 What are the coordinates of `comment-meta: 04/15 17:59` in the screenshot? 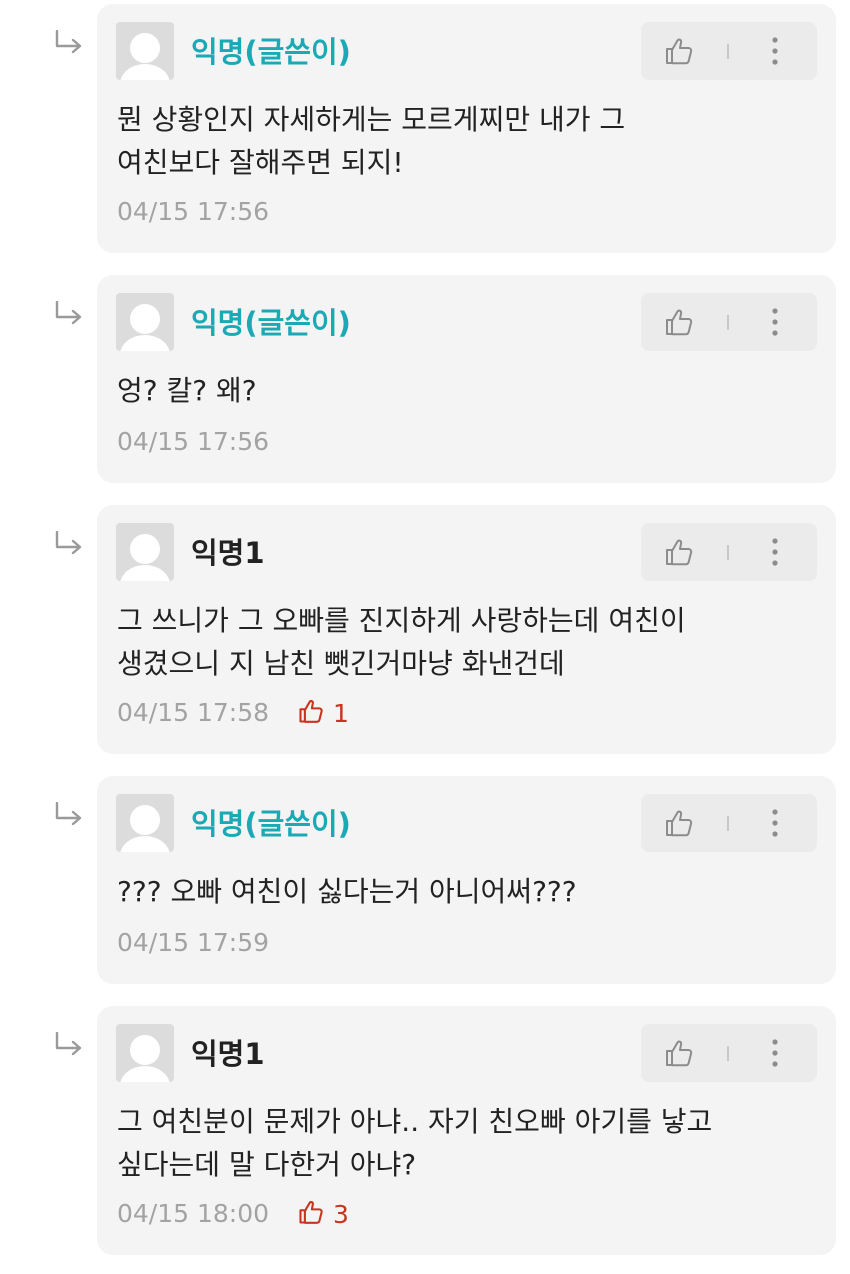 It's located at (193, 943).